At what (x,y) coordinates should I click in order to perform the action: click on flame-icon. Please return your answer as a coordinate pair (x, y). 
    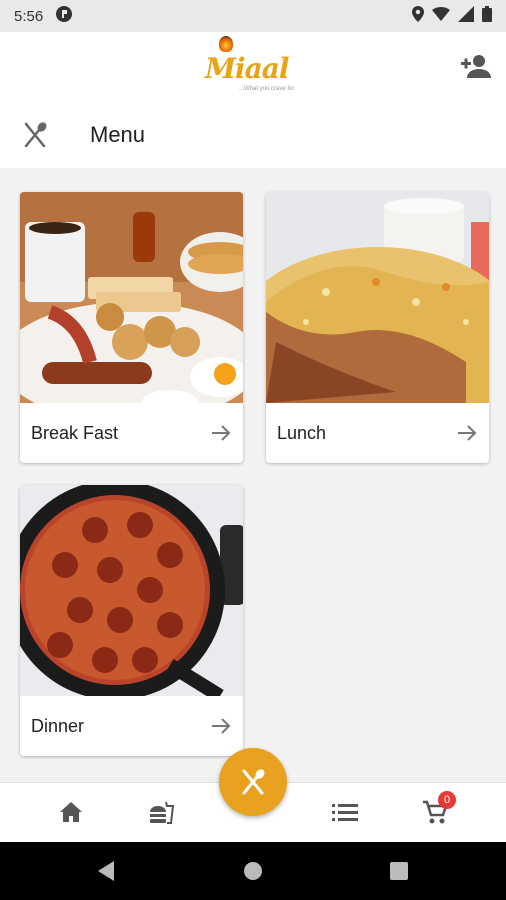
    Looking at the image, I should click on (226, 44).